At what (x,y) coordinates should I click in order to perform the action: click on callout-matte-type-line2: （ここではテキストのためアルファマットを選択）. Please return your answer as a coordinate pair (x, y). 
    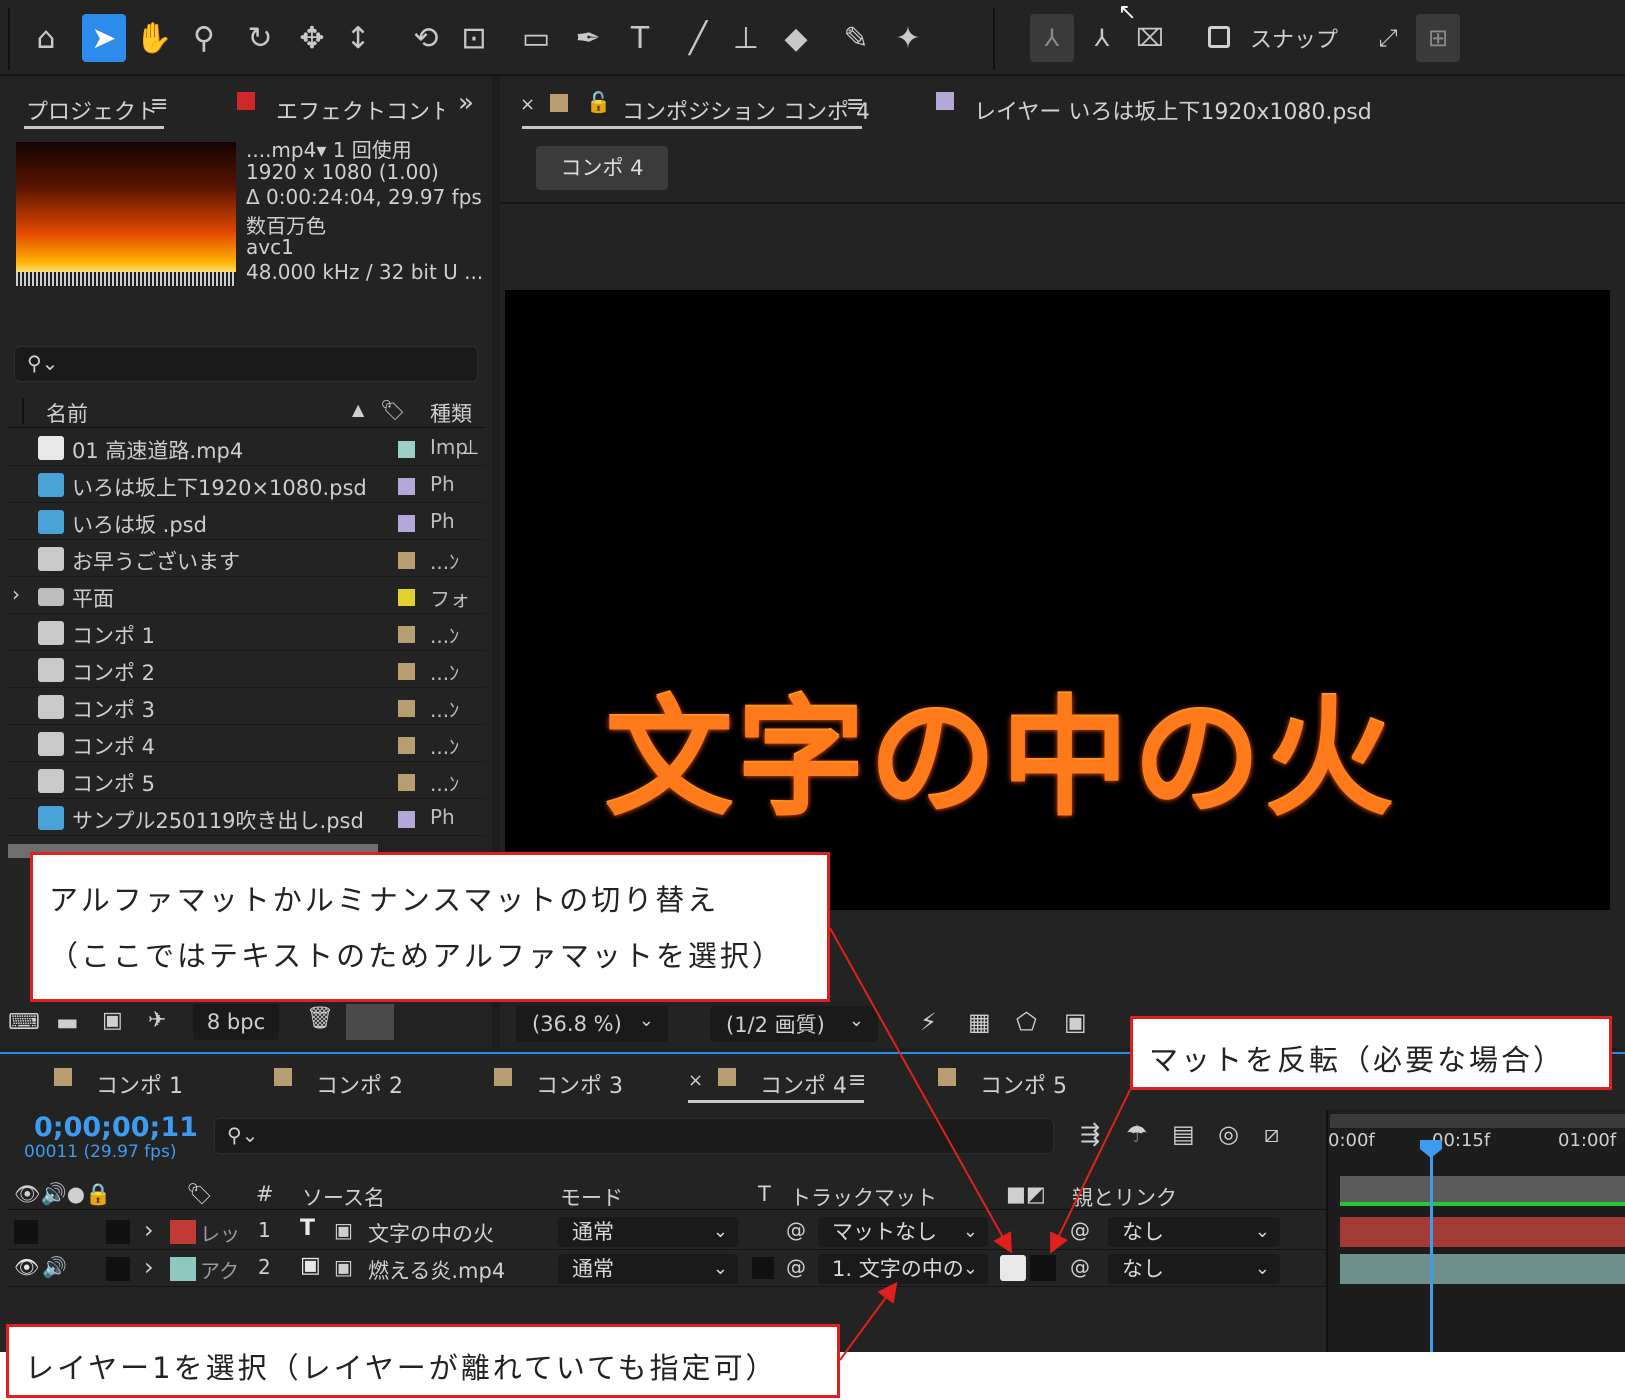
    Looking at the image, I should click on (416, 956).